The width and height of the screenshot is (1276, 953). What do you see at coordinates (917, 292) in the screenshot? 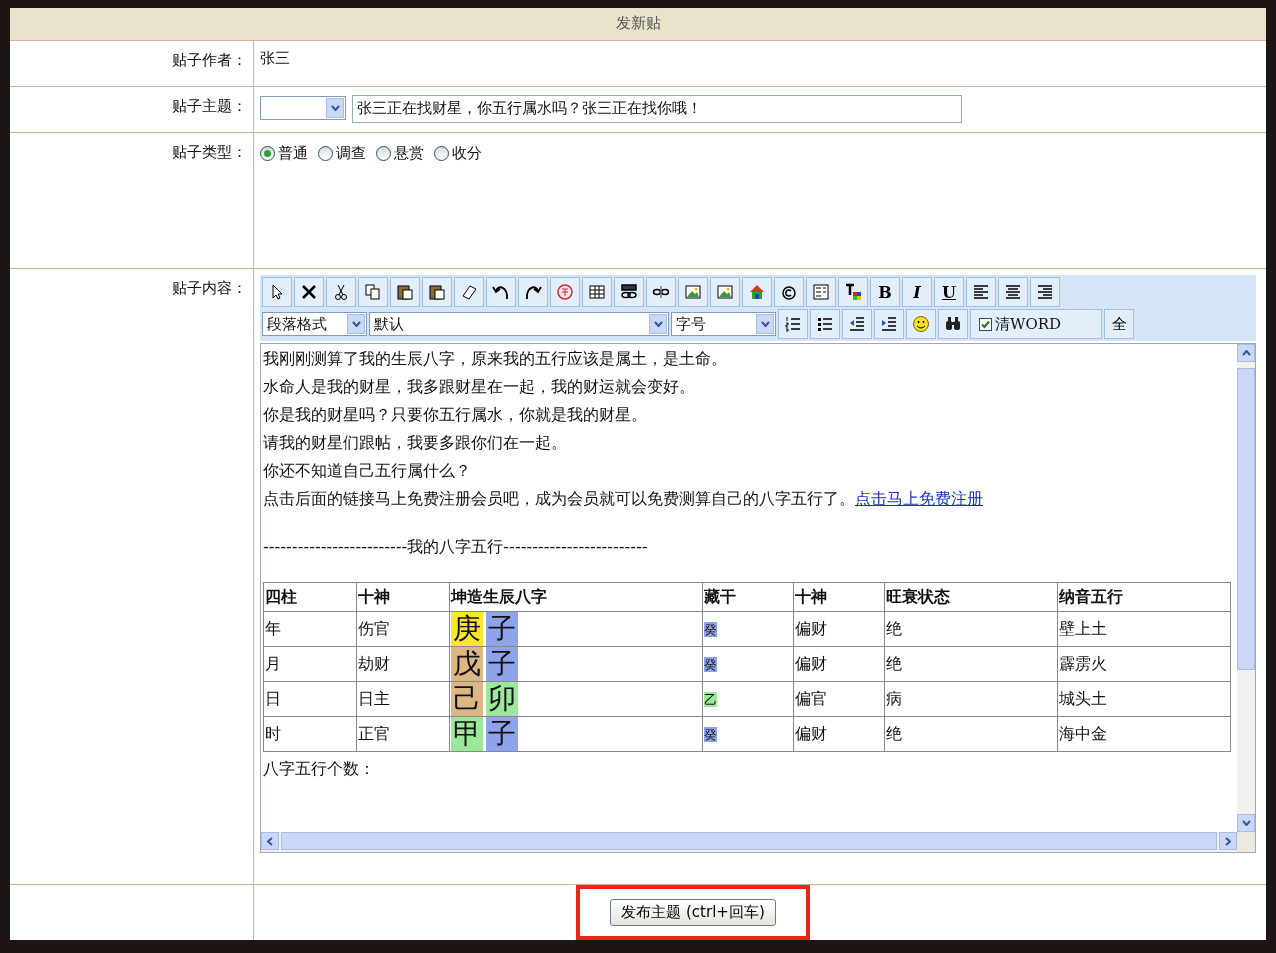
I see `format-button: I` at bounding box center [917, 292].